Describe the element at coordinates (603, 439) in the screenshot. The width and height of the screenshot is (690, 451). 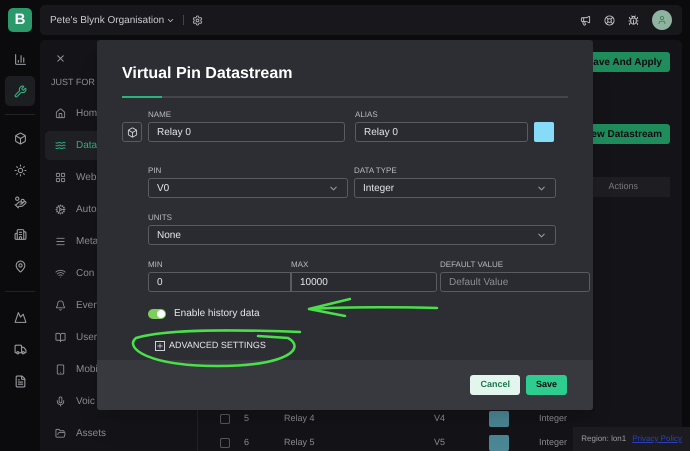
I see `region-label: Region: lon1` at that location.